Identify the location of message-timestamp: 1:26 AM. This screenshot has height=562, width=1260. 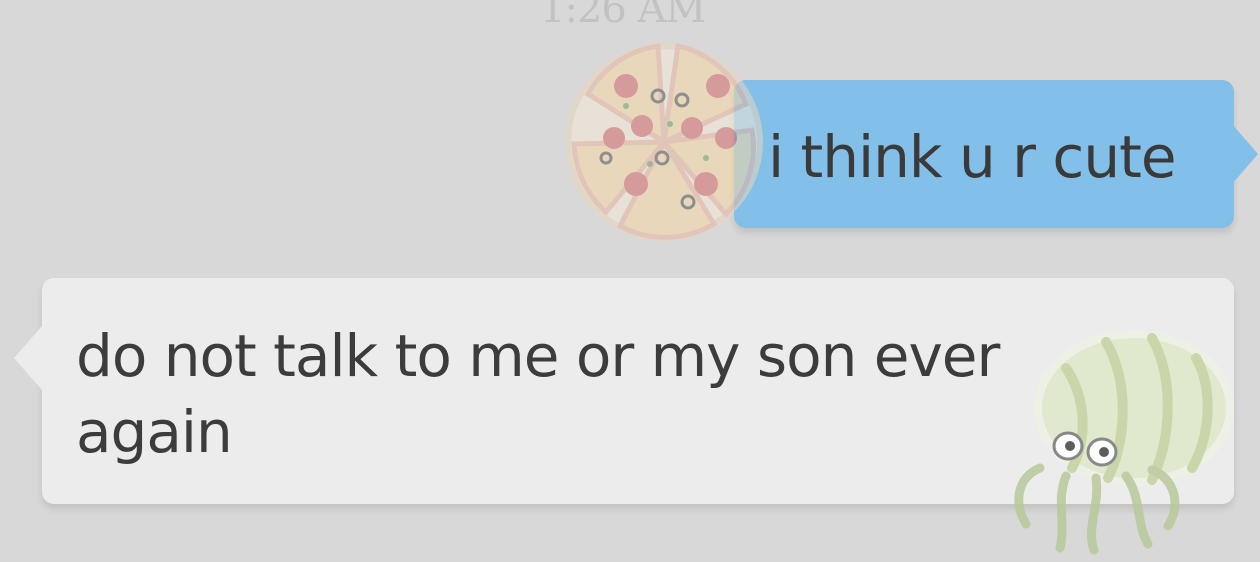
(623, 16).